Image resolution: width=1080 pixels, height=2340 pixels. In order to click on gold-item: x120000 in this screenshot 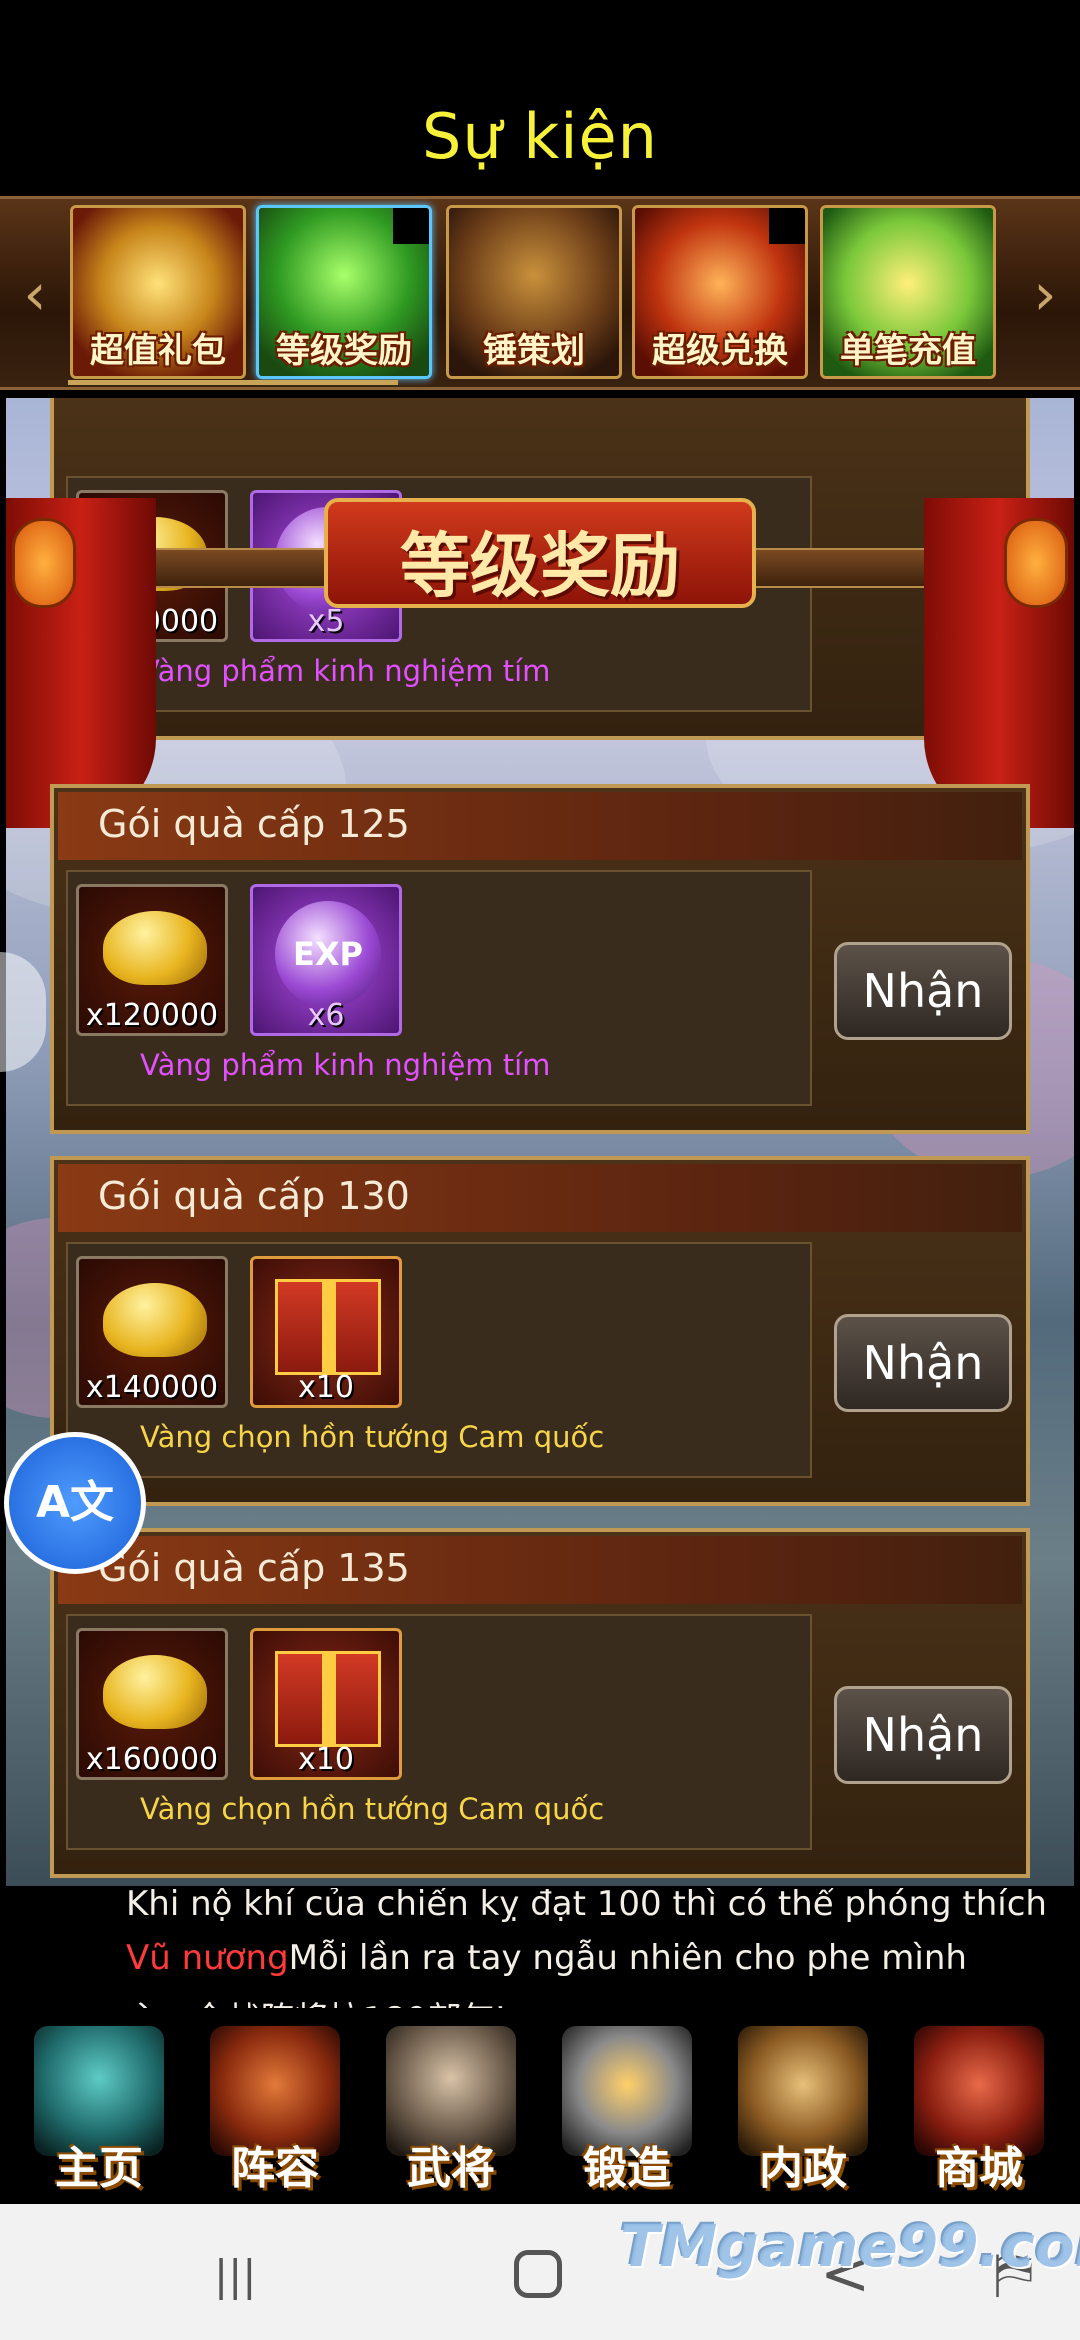, I will do `click(152, 960)`.